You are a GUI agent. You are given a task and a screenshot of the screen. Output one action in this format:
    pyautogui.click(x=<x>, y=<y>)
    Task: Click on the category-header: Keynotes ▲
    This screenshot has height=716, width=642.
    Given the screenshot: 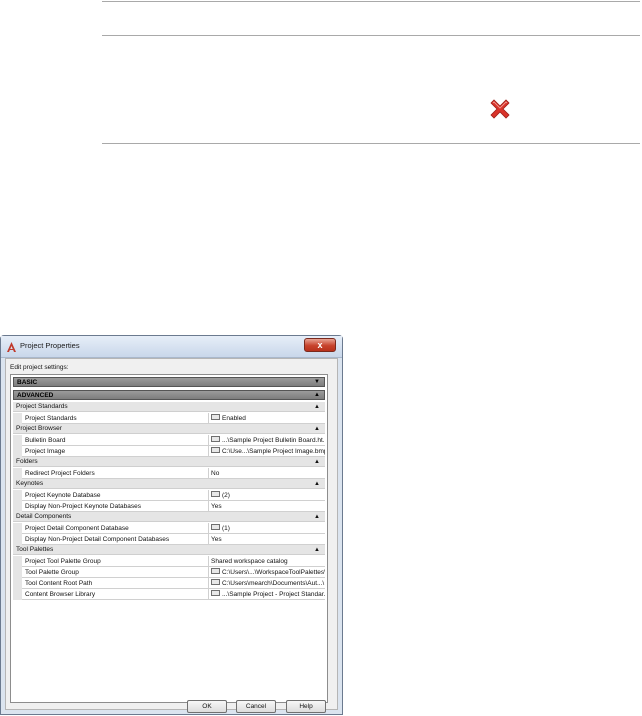 What is the action you would take?
    pyautogui.click(x=169, y=484)
    